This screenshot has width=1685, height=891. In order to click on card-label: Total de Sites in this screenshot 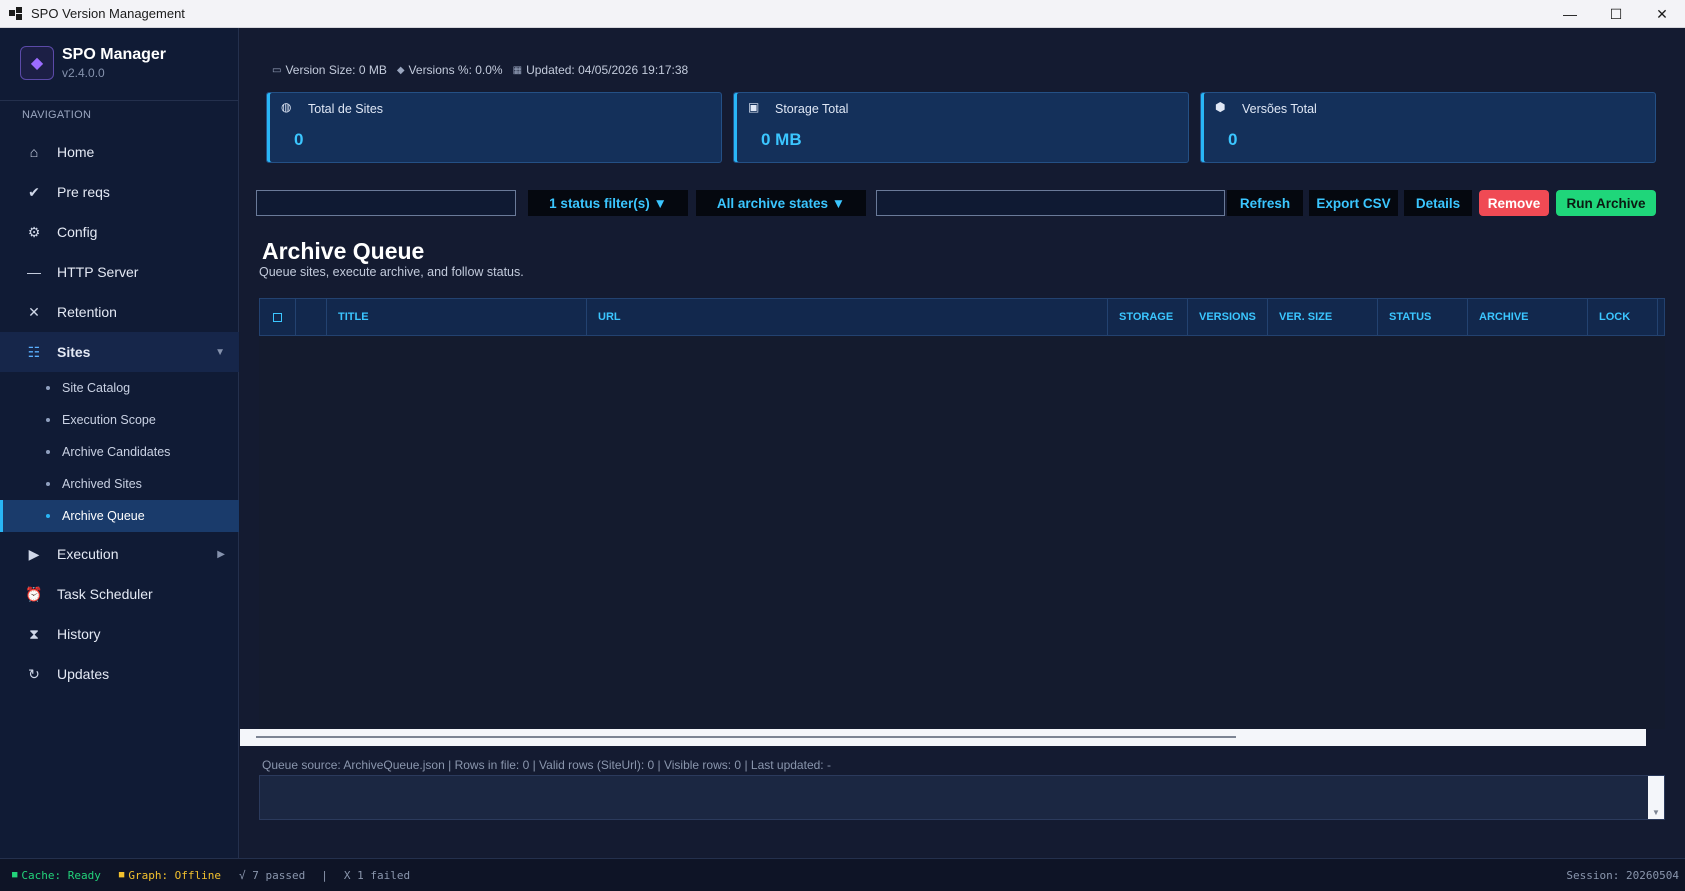, I will do `click(346, 109)`.